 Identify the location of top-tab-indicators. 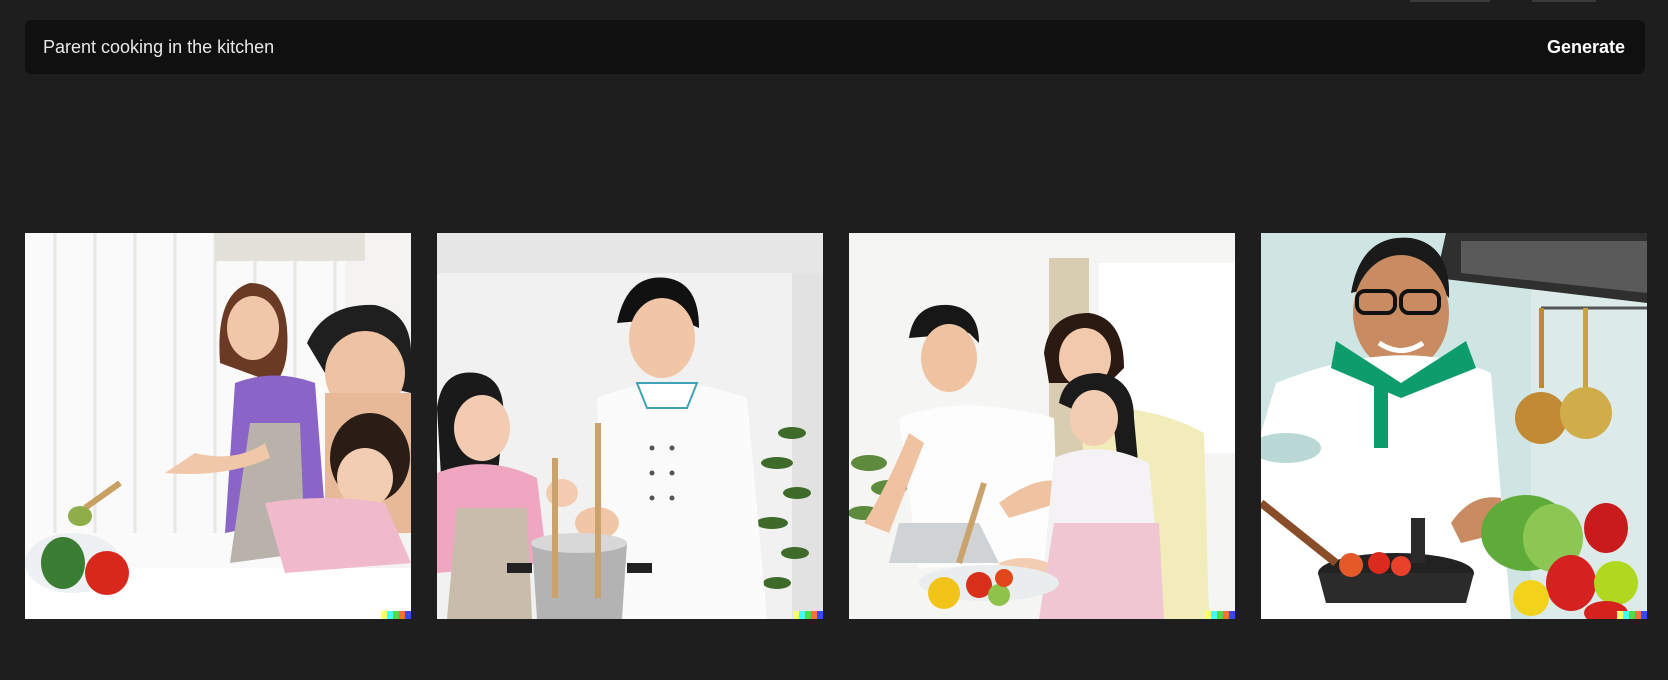
(1510, 1).